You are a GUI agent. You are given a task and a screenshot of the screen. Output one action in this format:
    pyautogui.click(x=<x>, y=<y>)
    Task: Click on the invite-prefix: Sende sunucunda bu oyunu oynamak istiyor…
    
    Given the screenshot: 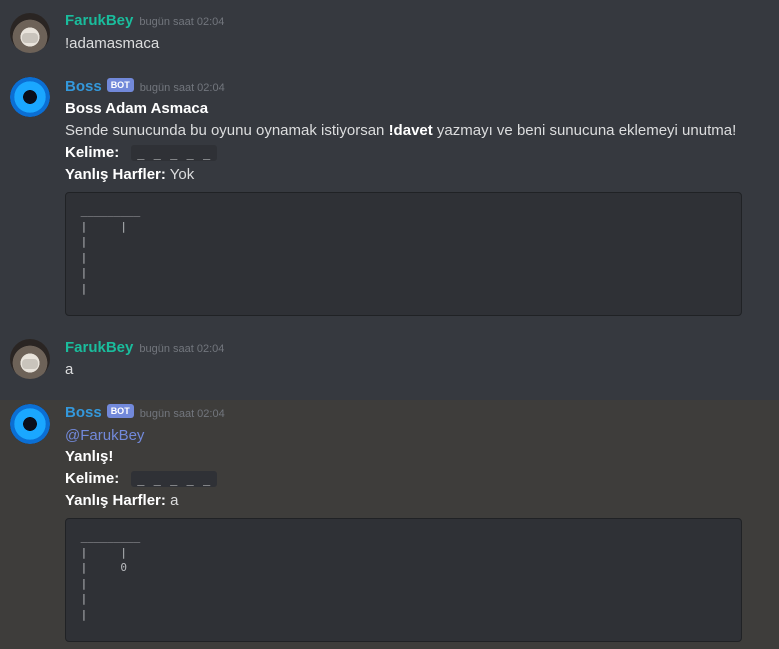 What is the action you would take?
    pyautogui.click(x=227, y=130)
    